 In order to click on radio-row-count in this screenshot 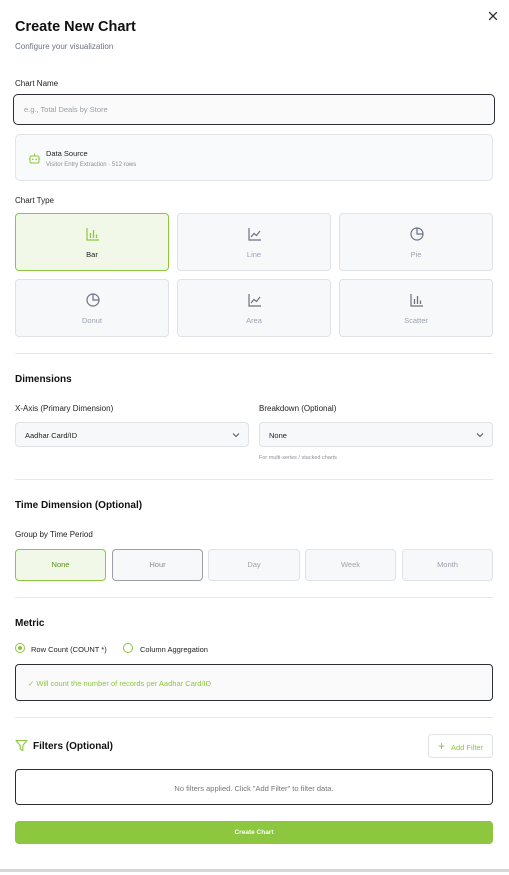, I will do `click(20, 648)`.